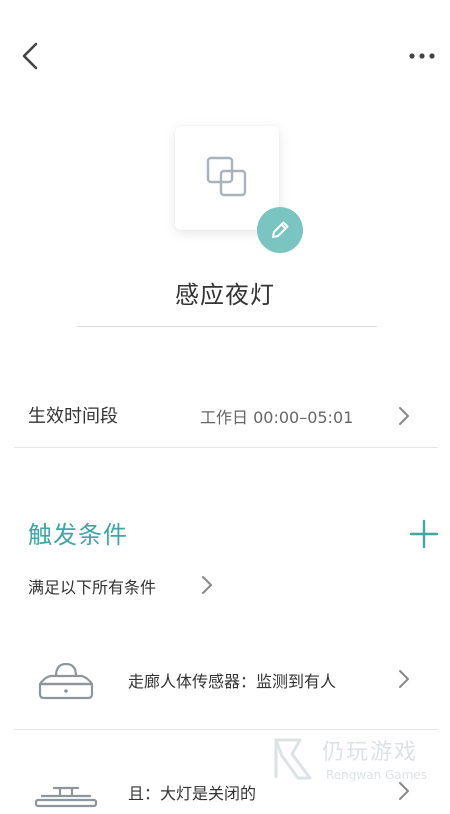  What do you see at coordinates (226, 176) in the screenshot?
I see `scene-squares-icon` at bounding box center [226, 176].